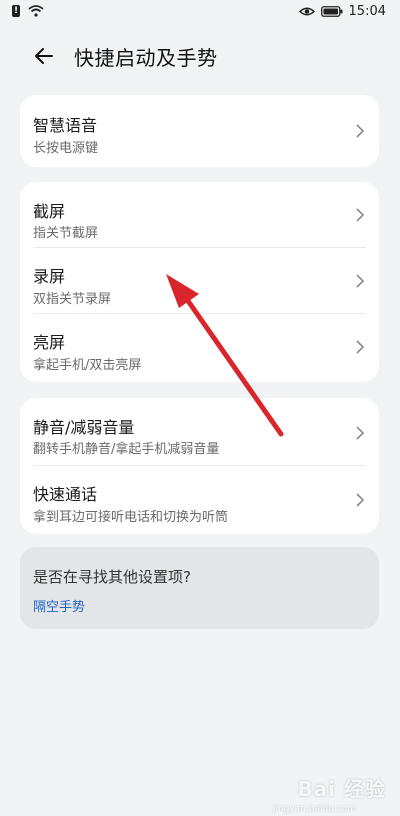 The height and width of the screenshot is (816, 400). Describe the element at coordinates (199, 500) in the screenshot. I see `list-item-quick-call: 快速通话 拿到耳边可接听电话和切换为听筒` at that location.